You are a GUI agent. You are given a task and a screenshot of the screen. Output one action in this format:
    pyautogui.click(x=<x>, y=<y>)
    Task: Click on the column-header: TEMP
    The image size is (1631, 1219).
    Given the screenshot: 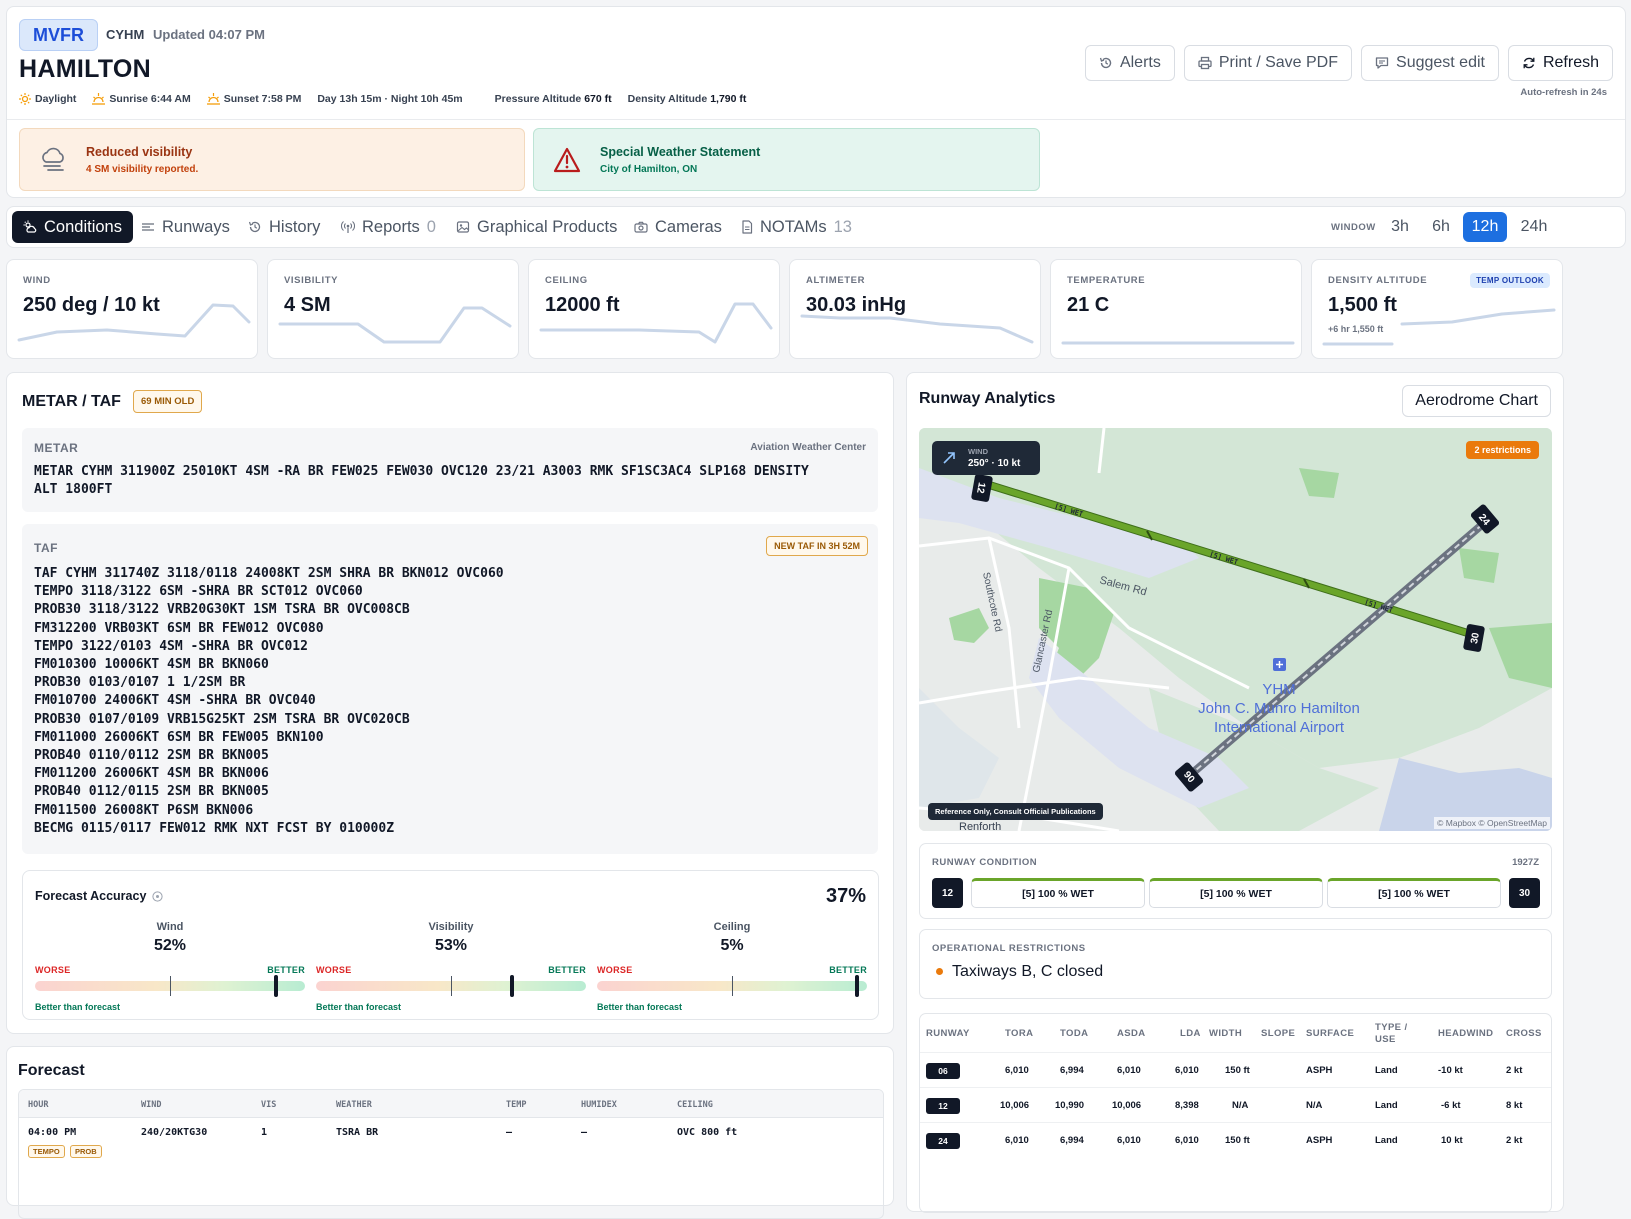 What is the action you would take?
    pyautogui.click(x=516, y=1105)
    